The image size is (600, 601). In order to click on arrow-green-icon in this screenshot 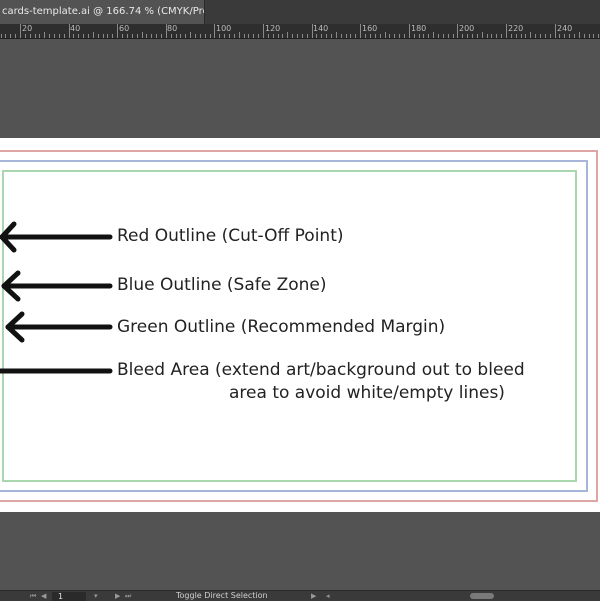, I will do `click(59, 327)`.